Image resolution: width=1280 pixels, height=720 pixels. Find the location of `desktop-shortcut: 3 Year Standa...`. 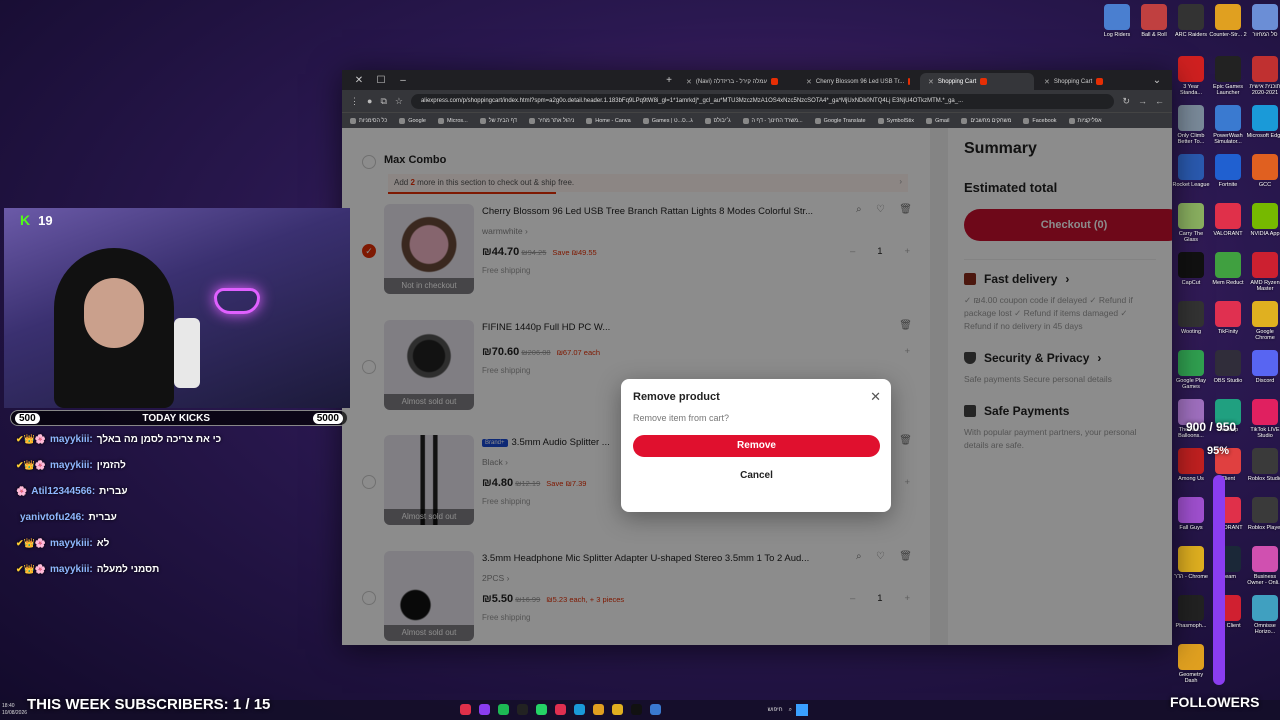

desktop-shortcut: 3 Year Standa... is located at coordinates (1191, 76).